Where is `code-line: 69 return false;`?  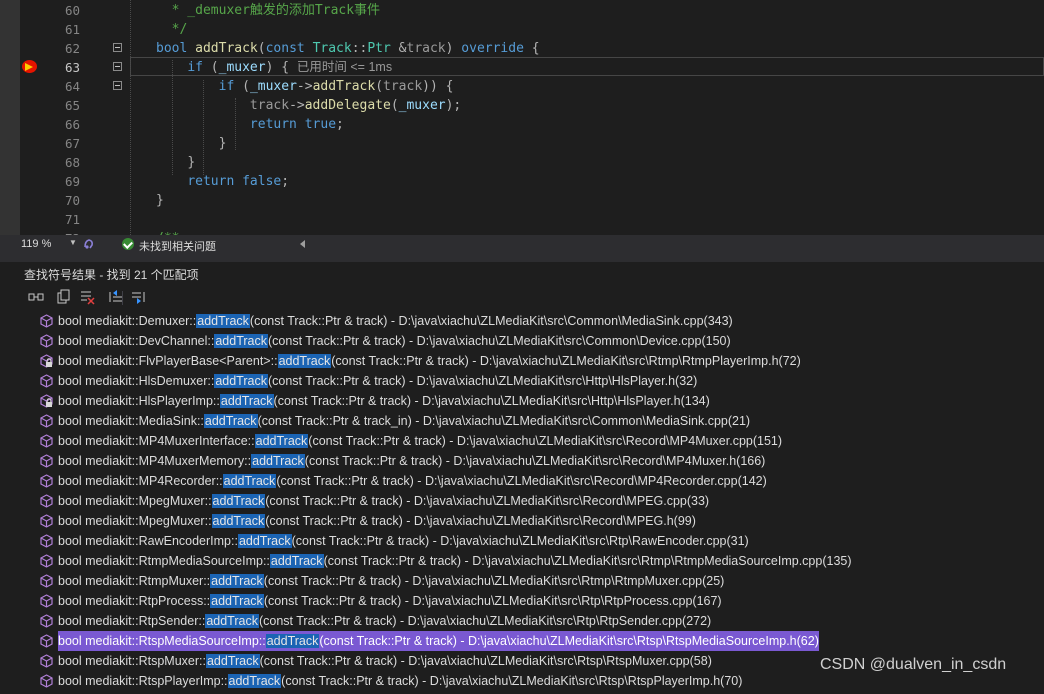
code-line: 69 return false; is located at coordinates (522, 181).